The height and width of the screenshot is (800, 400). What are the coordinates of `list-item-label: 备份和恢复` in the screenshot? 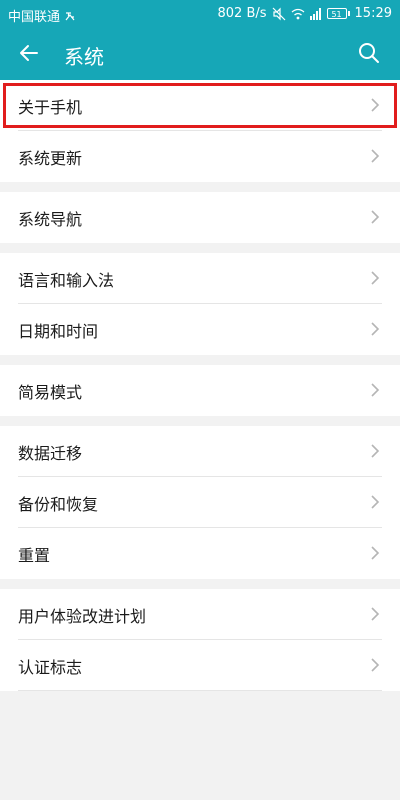 It's located at (58, 504).